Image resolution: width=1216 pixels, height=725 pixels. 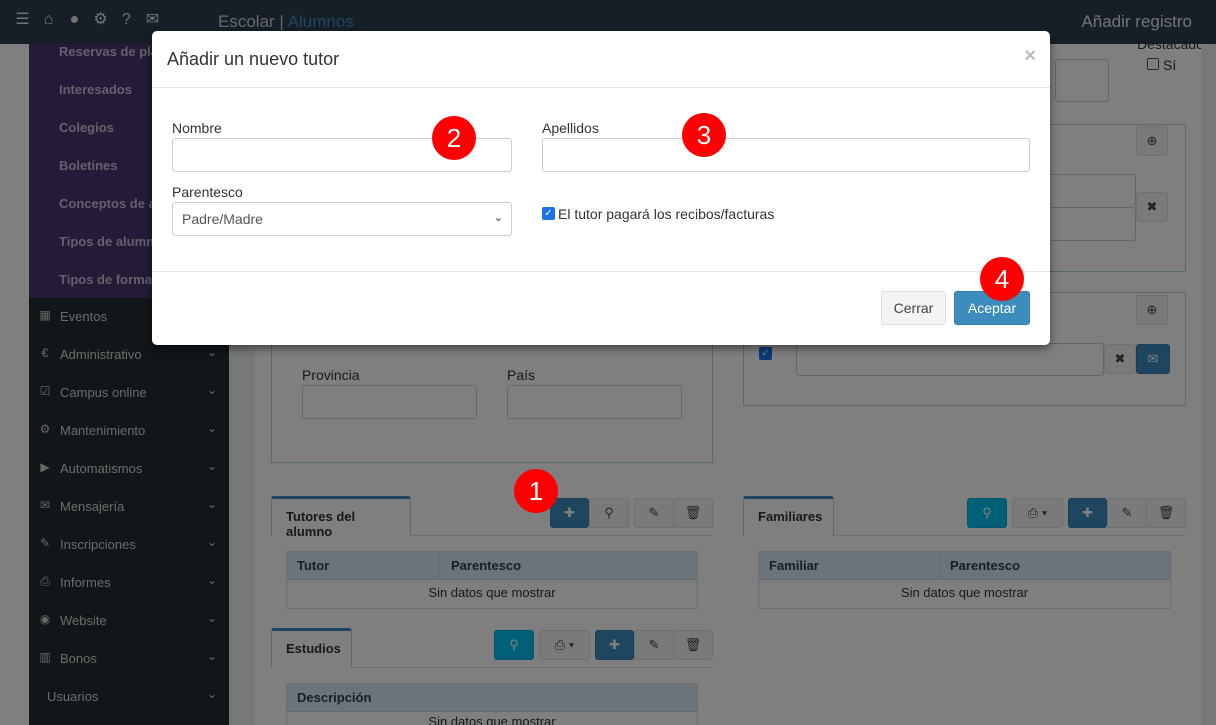 I want to click on modal-footer-divider, so click(x=601, y=271).